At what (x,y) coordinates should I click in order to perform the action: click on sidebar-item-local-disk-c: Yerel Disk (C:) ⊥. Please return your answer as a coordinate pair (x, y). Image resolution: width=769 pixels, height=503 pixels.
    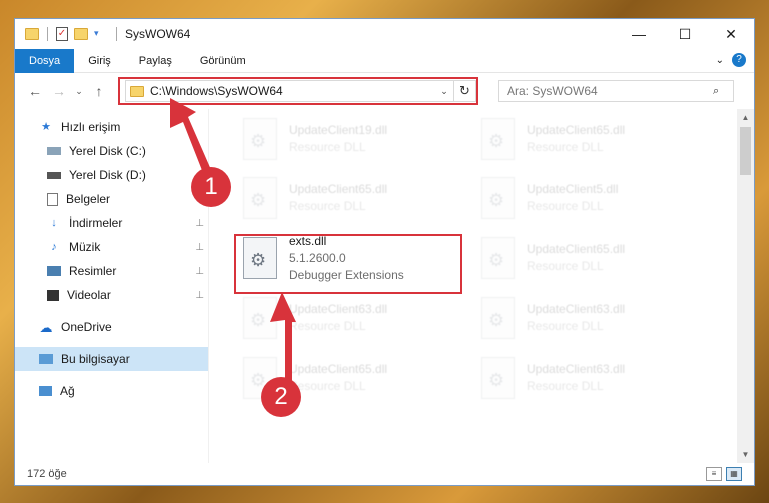
    Looking at the image, I should click on (111, 151).